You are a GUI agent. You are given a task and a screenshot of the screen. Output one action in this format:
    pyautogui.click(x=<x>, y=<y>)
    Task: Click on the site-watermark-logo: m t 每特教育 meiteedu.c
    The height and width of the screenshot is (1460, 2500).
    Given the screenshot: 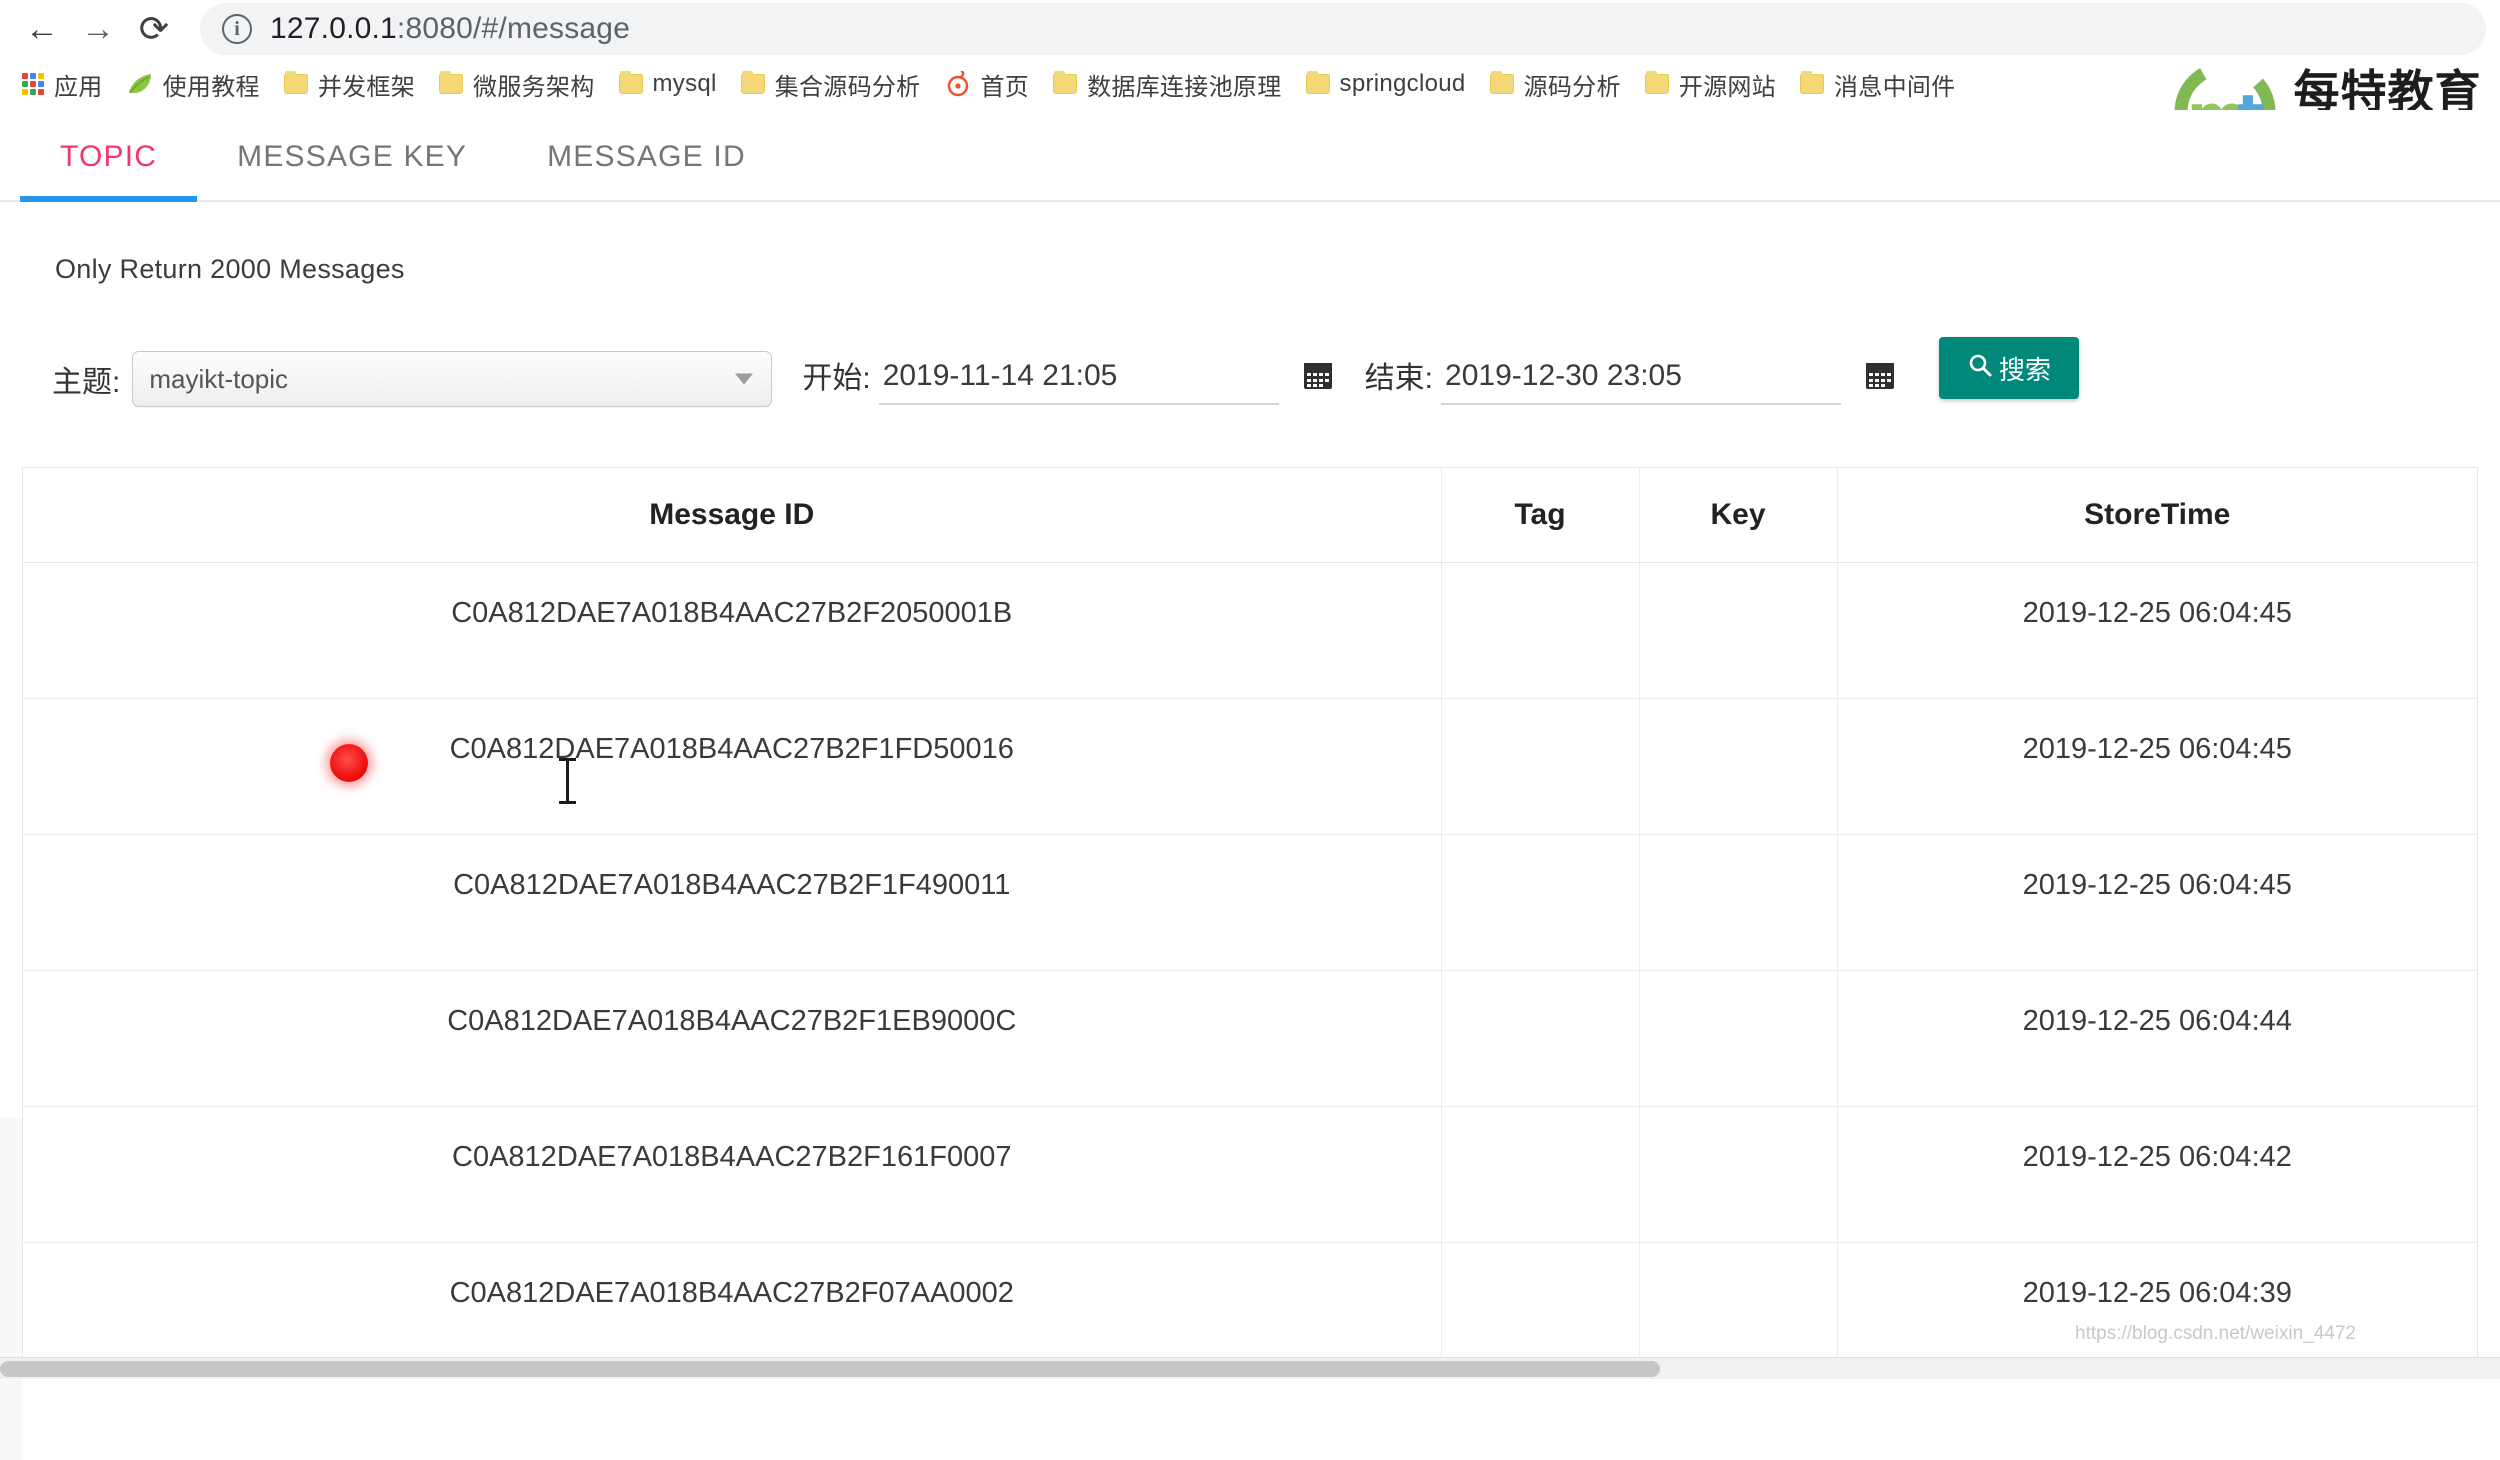 What is the action you would take?
    pyautogui.click(x=2334, y=85)
    